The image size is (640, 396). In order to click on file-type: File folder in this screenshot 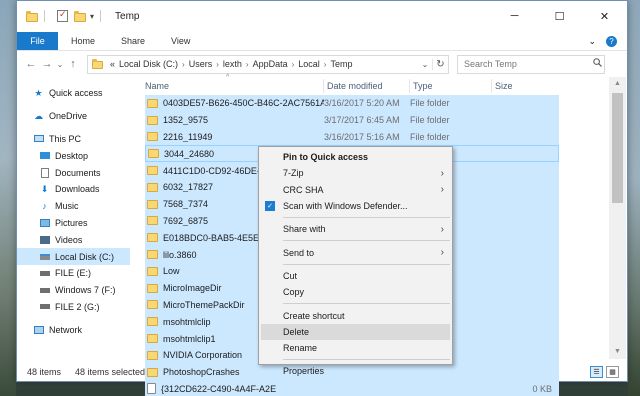, I will do `click(430, 120)`.